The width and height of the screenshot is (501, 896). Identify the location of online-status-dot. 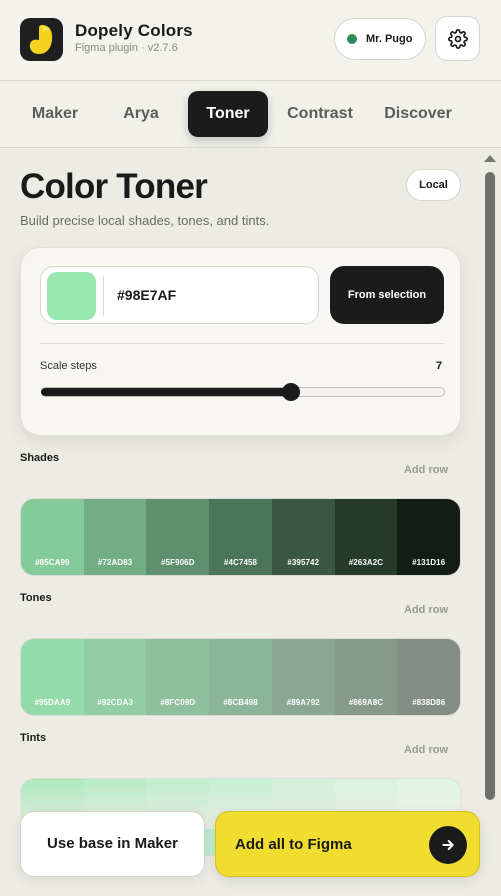
(352, 39).